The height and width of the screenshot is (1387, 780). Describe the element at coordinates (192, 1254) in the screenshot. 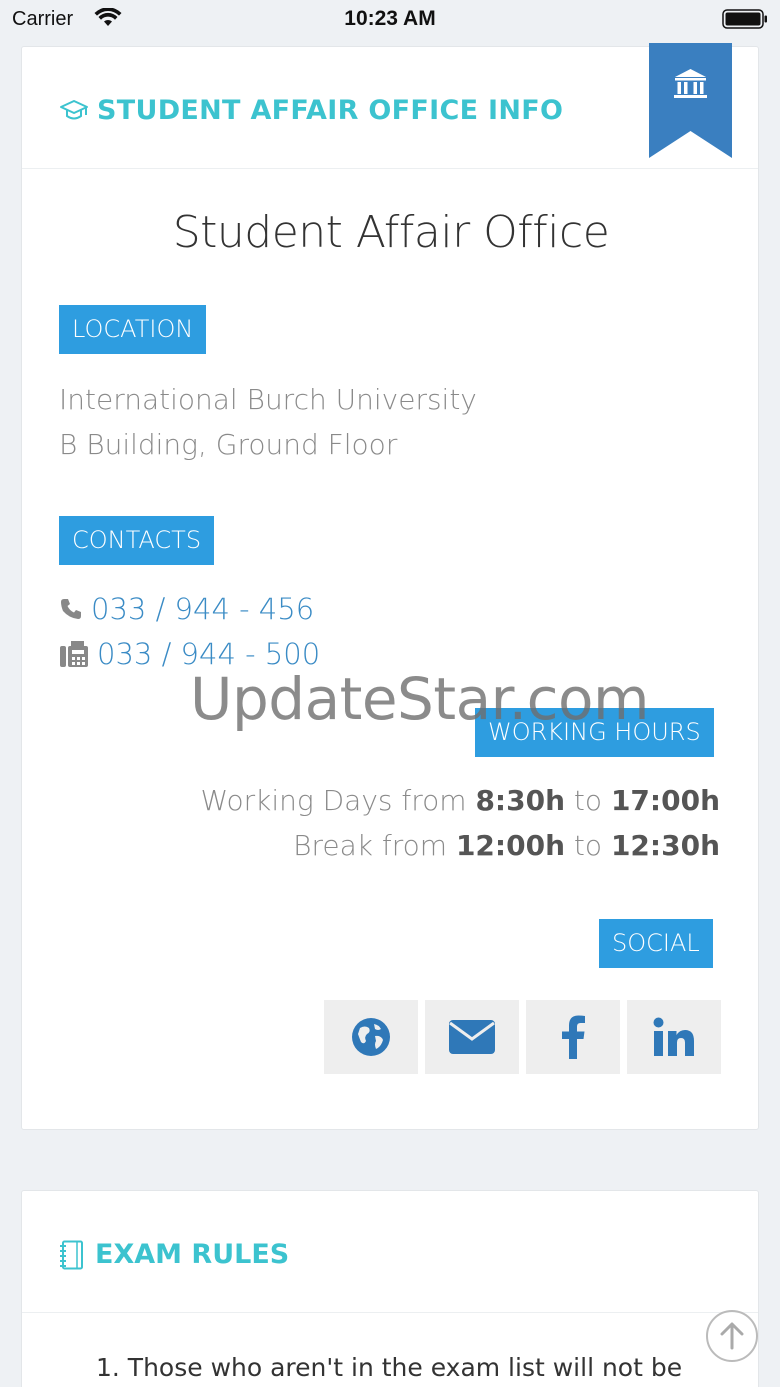

I see `exam-title-text: EXAM RULES` at that location.